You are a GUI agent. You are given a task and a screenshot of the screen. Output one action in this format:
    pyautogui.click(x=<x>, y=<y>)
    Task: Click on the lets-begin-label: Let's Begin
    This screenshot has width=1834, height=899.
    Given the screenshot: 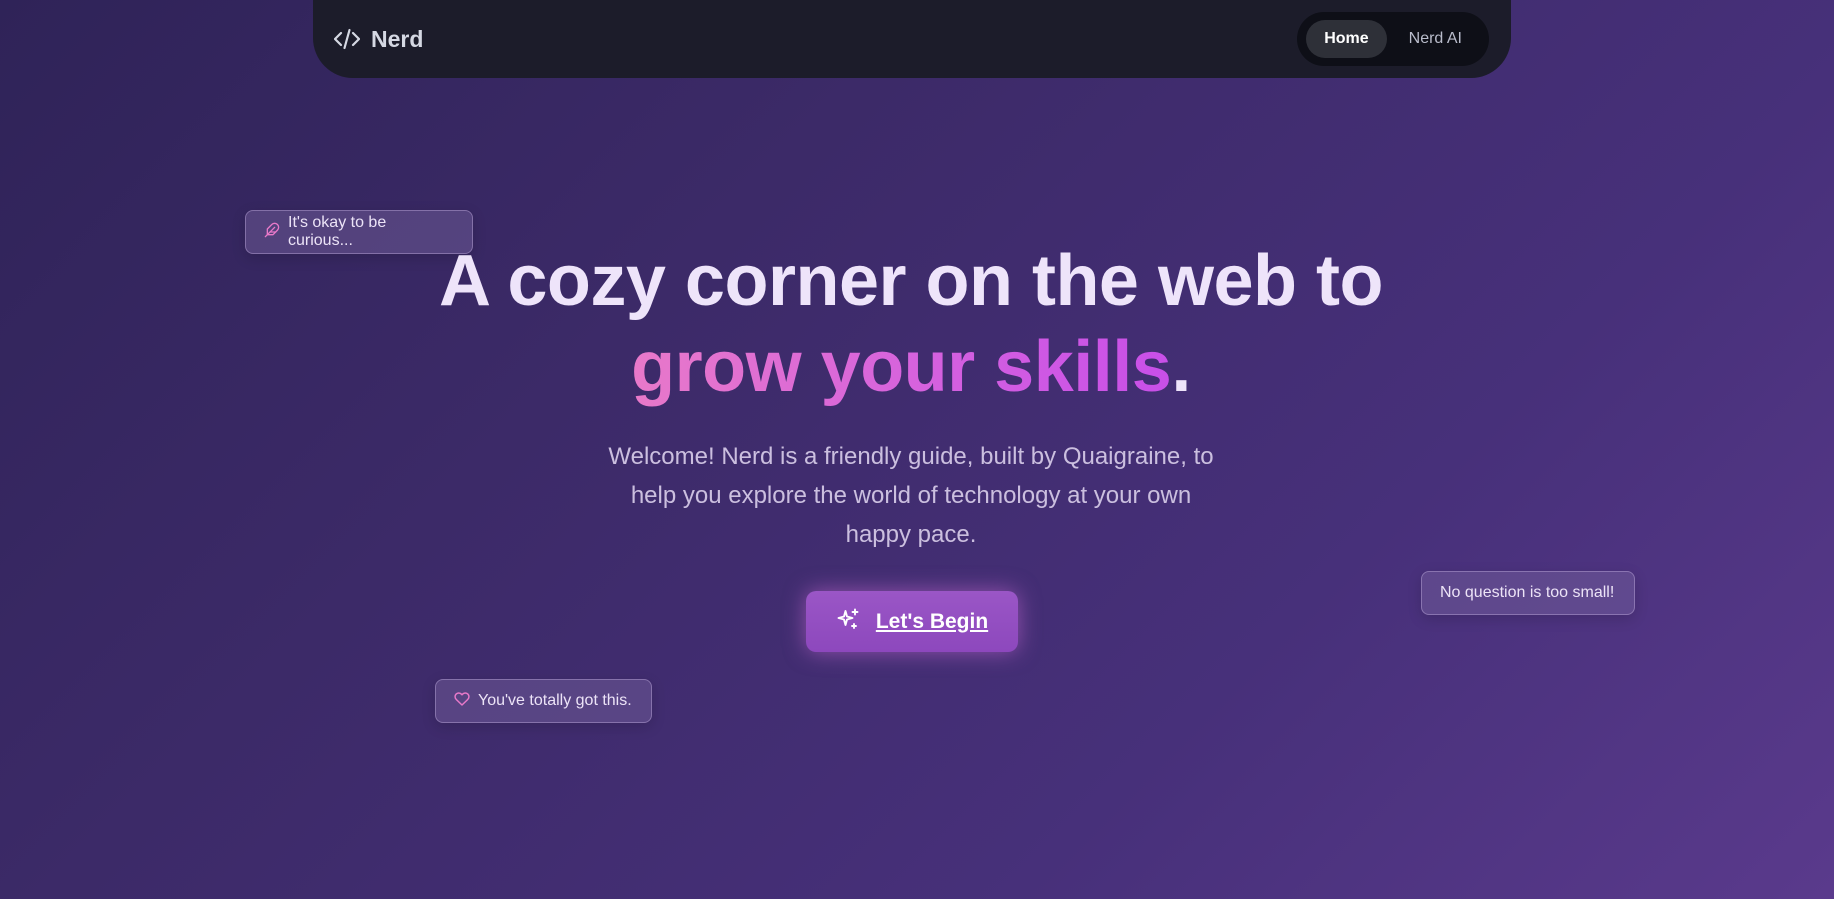 What is the action you would take?
    pyautogui.click(x=932, y=621)
    